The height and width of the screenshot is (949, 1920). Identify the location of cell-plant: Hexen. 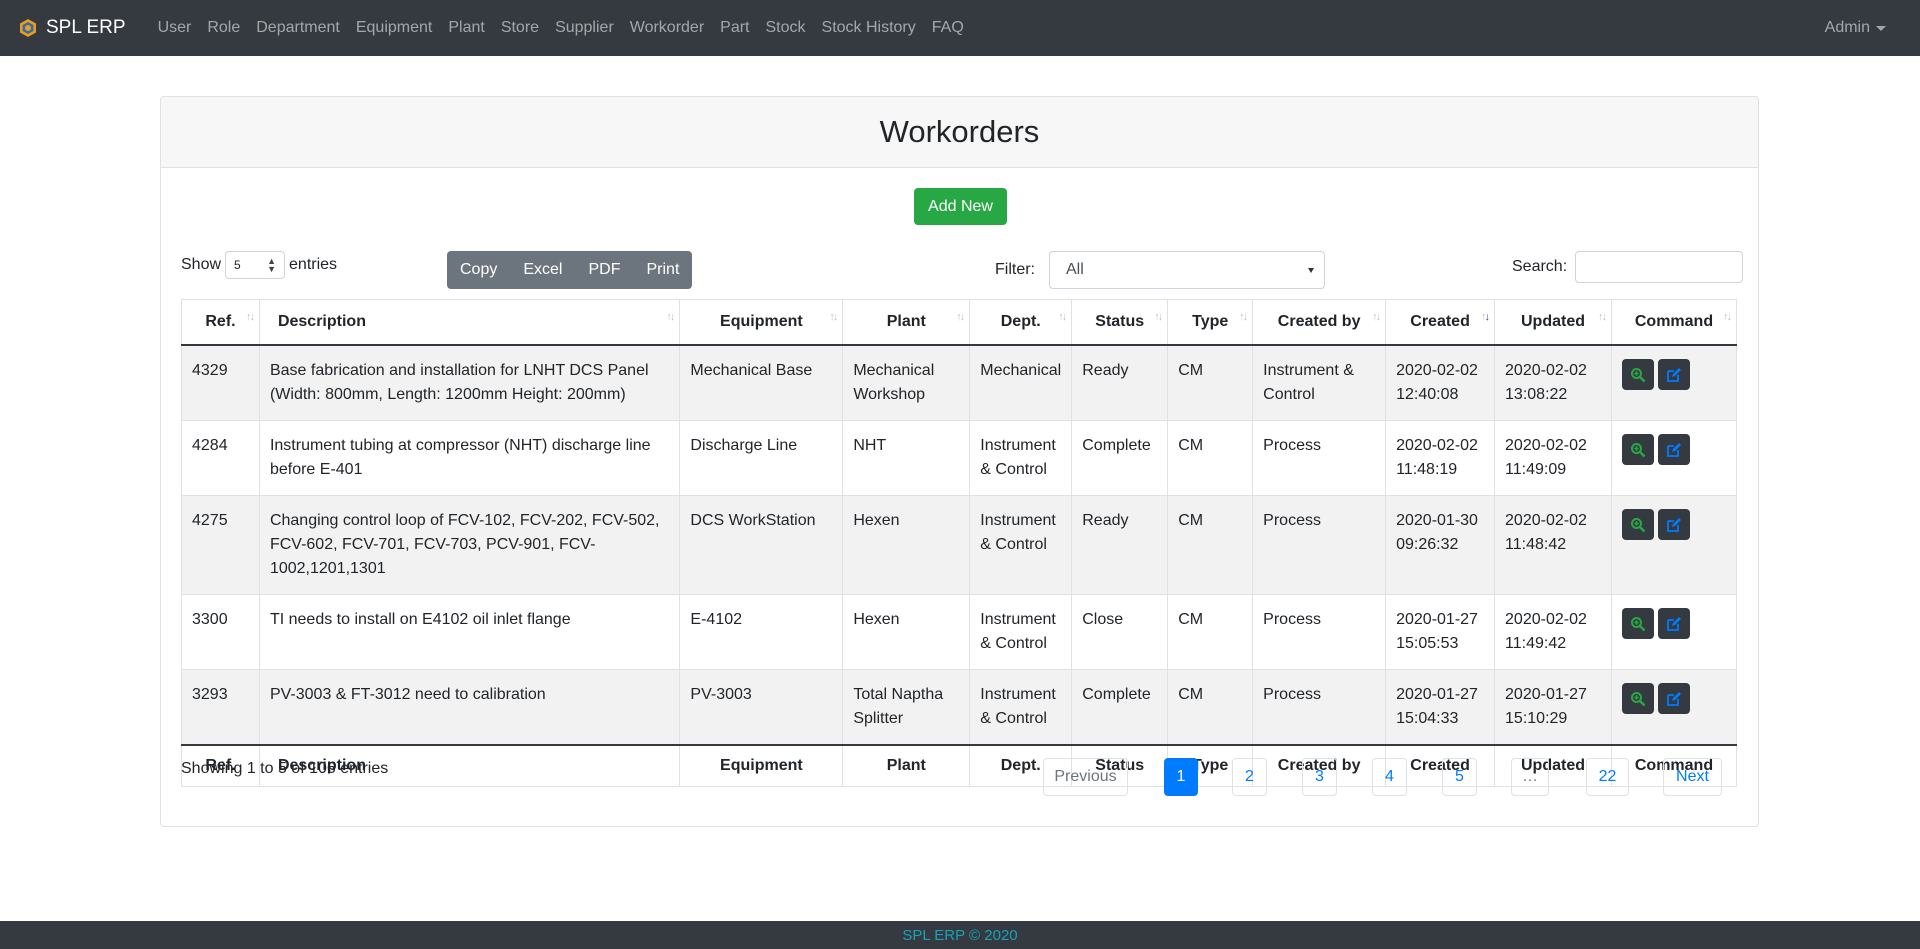
(906, 632).